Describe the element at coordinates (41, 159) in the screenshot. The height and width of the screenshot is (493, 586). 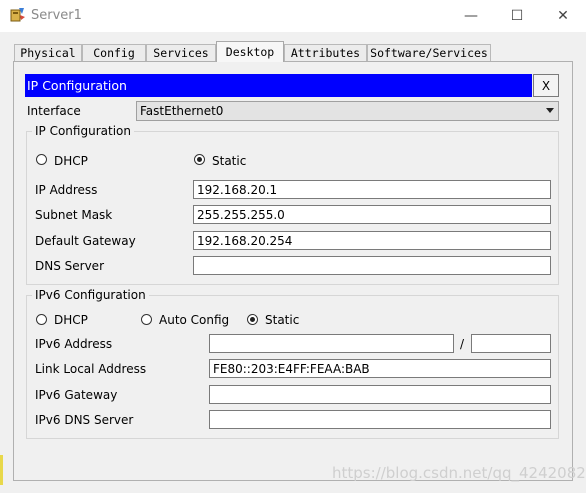
I see `ipv4-dhcp-radio` at that location.